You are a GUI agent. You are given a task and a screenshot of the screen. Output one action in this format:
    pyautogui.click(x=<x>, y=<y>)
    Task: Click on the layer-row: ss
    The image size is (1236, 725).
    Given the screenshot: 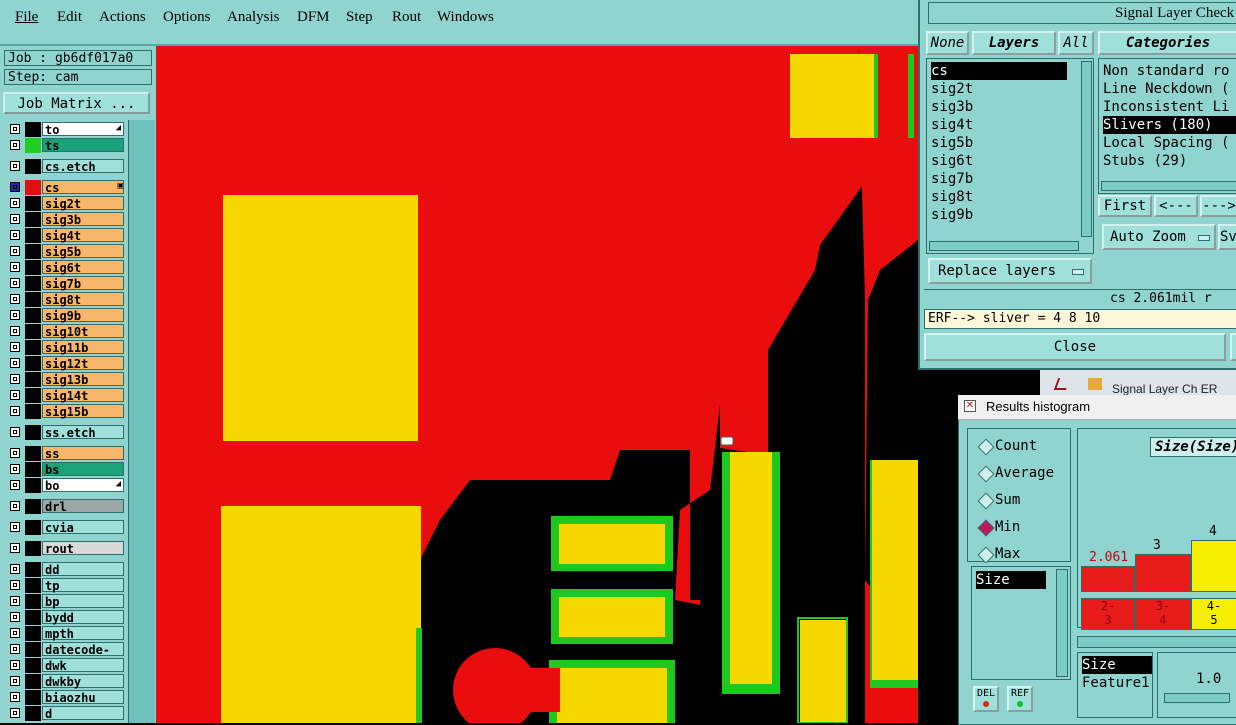 What is the action you would take?
    pyautogui.click(x=65, y=453)
    